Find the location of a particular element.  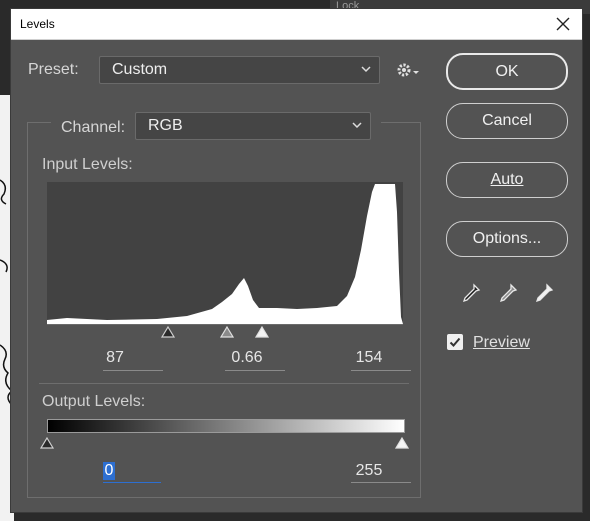

preset-label: Preset: is located at coordinates (53, 69).